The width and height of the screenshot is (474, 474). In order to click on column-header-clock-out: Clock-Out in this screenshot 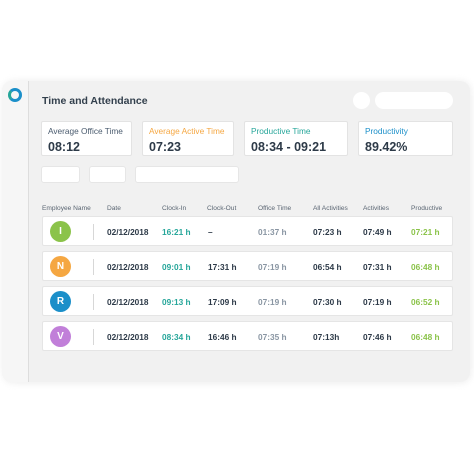, I will do `click(221, 208)`.